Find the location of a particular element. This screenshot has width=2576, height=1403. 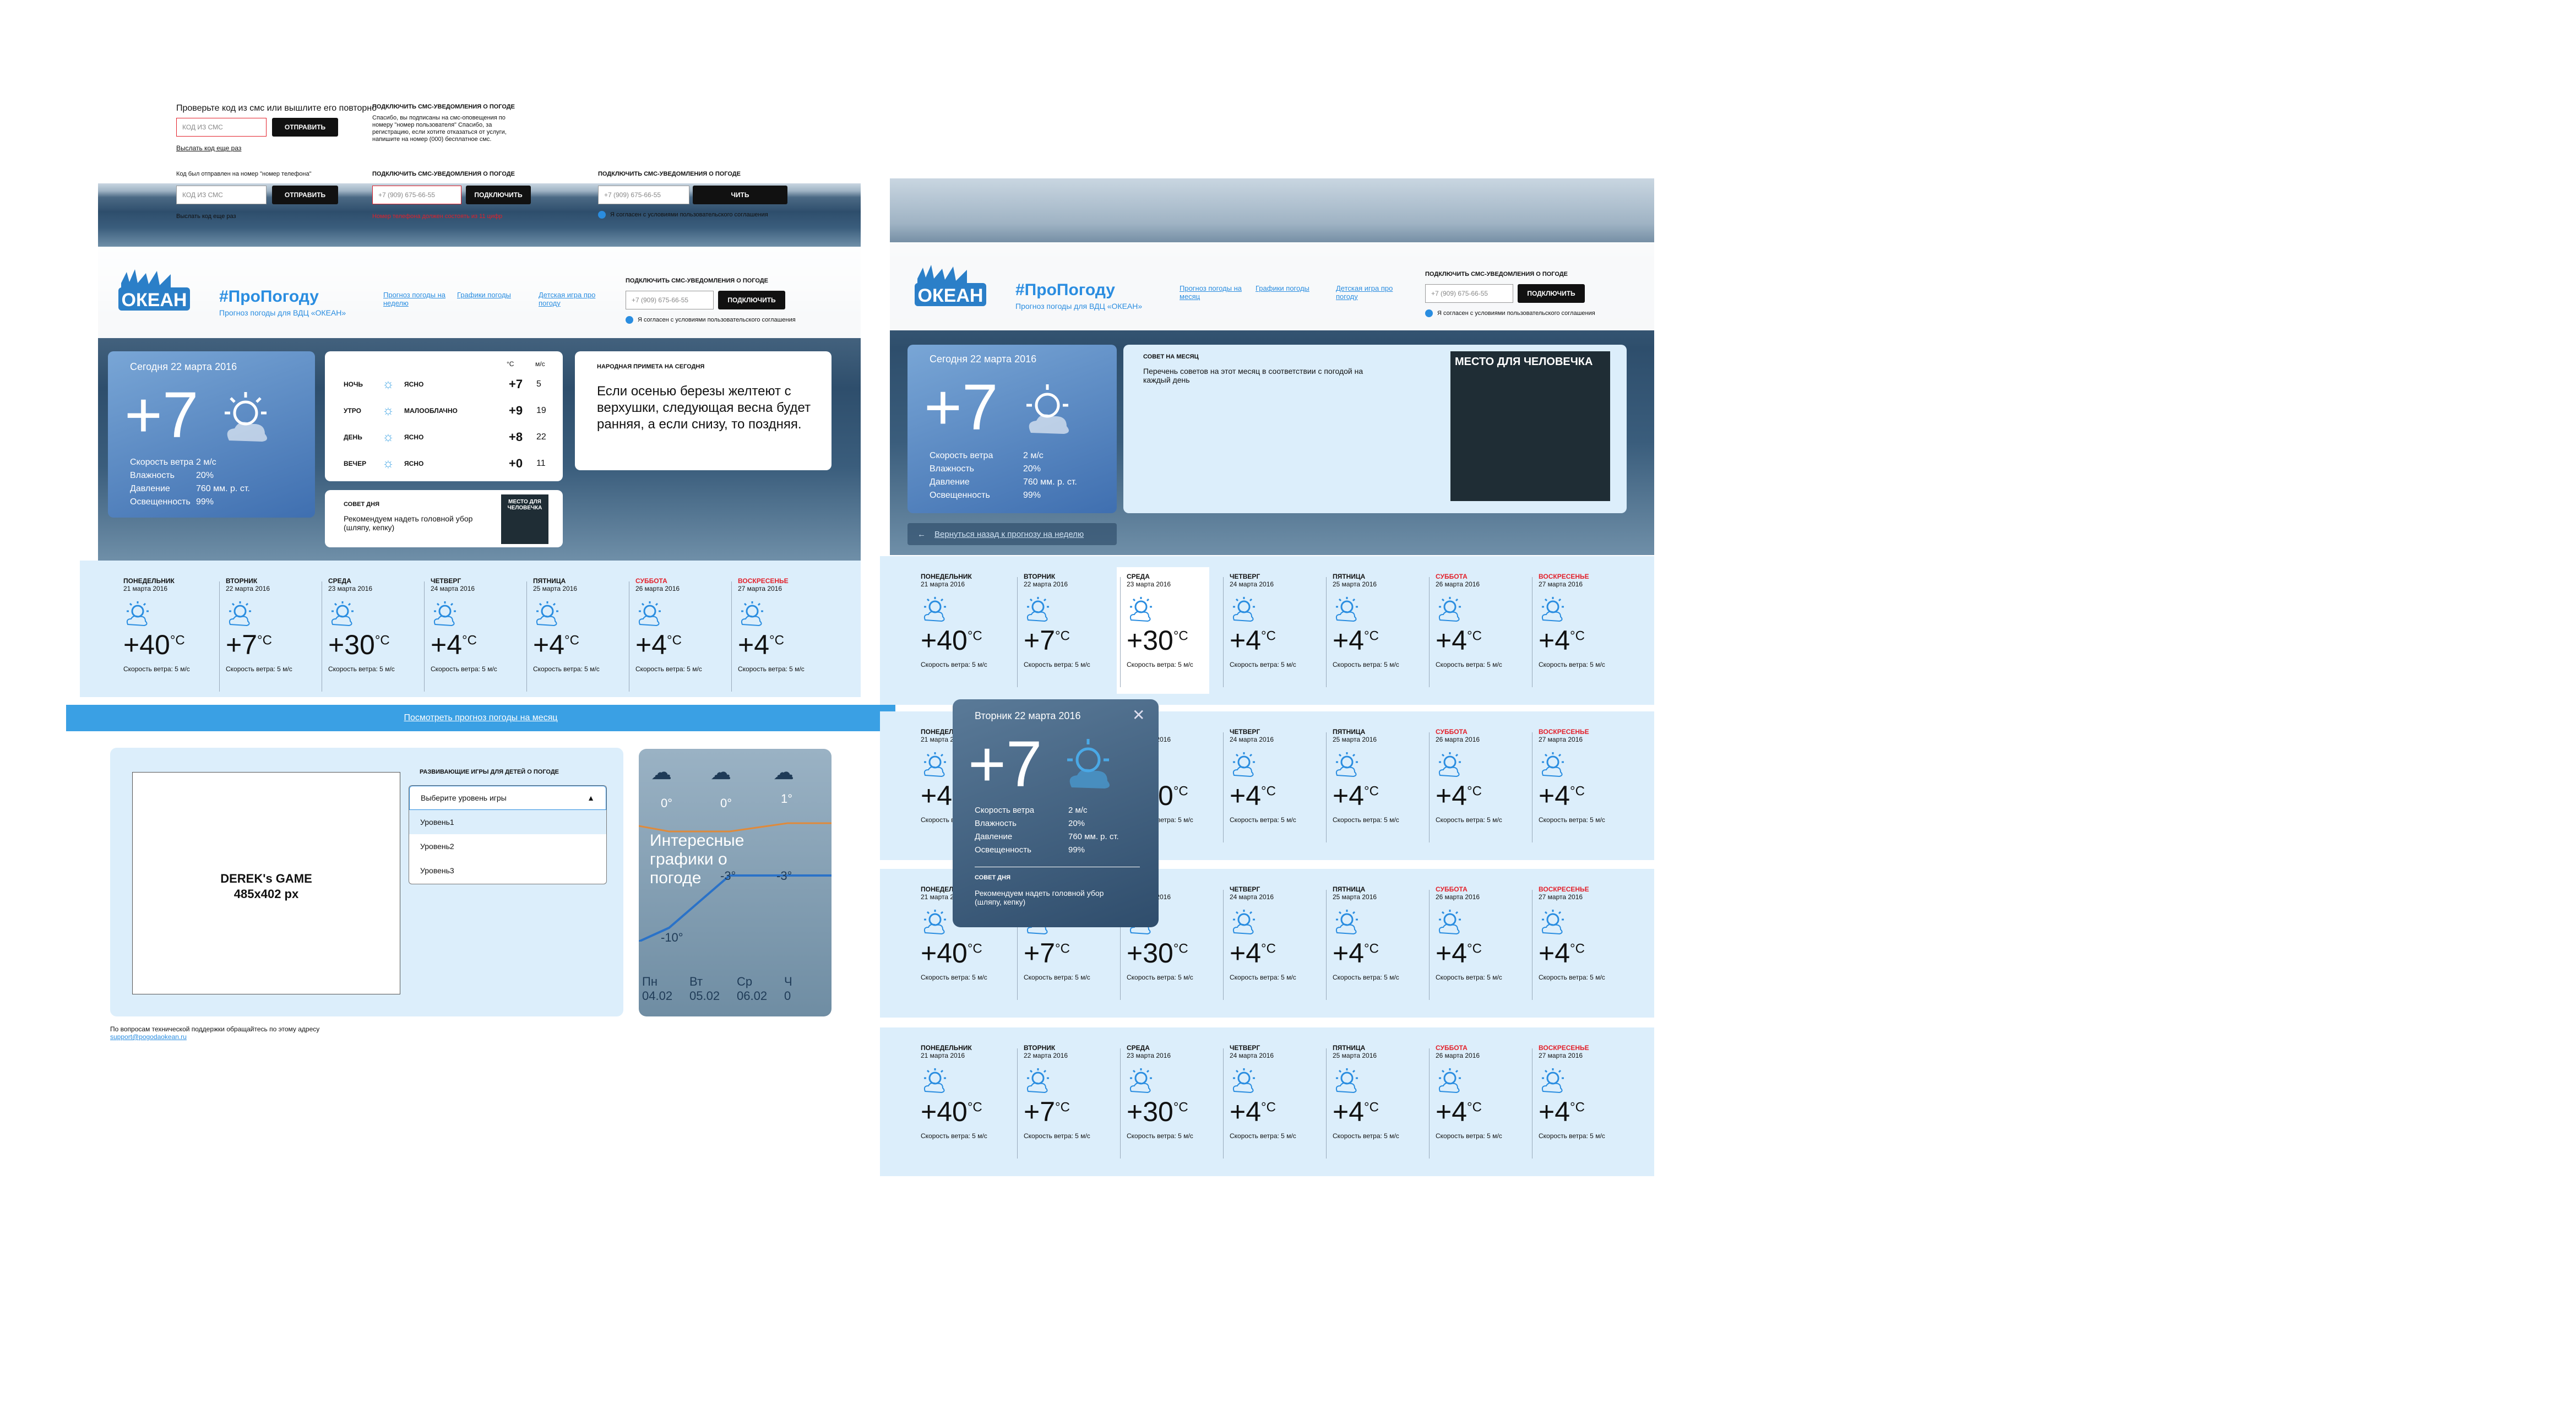

daypart-temp: +0 is located at coordinates (516, 463).